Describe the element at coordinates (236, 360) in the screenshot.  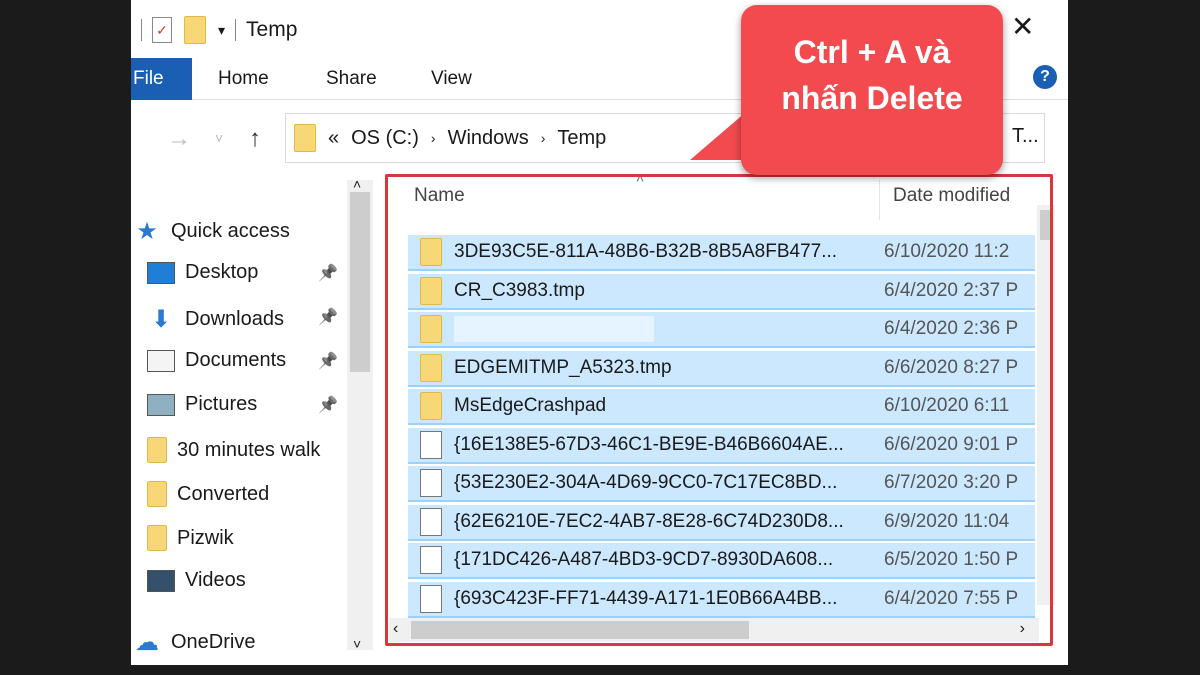
I see `sidebar-item-label: Documents` at that location.